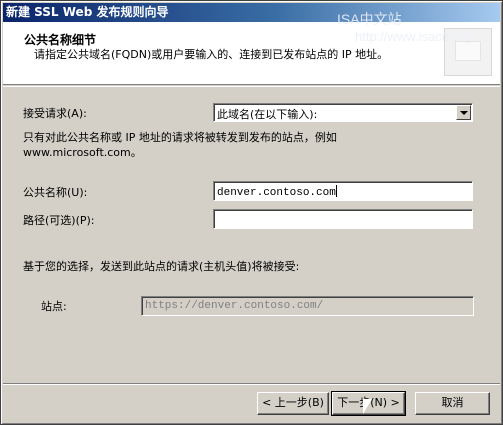 The height and width of the screenshot is (425, 503). I want to click on public-name-label: 公共名称(U):, so click(55, 192).